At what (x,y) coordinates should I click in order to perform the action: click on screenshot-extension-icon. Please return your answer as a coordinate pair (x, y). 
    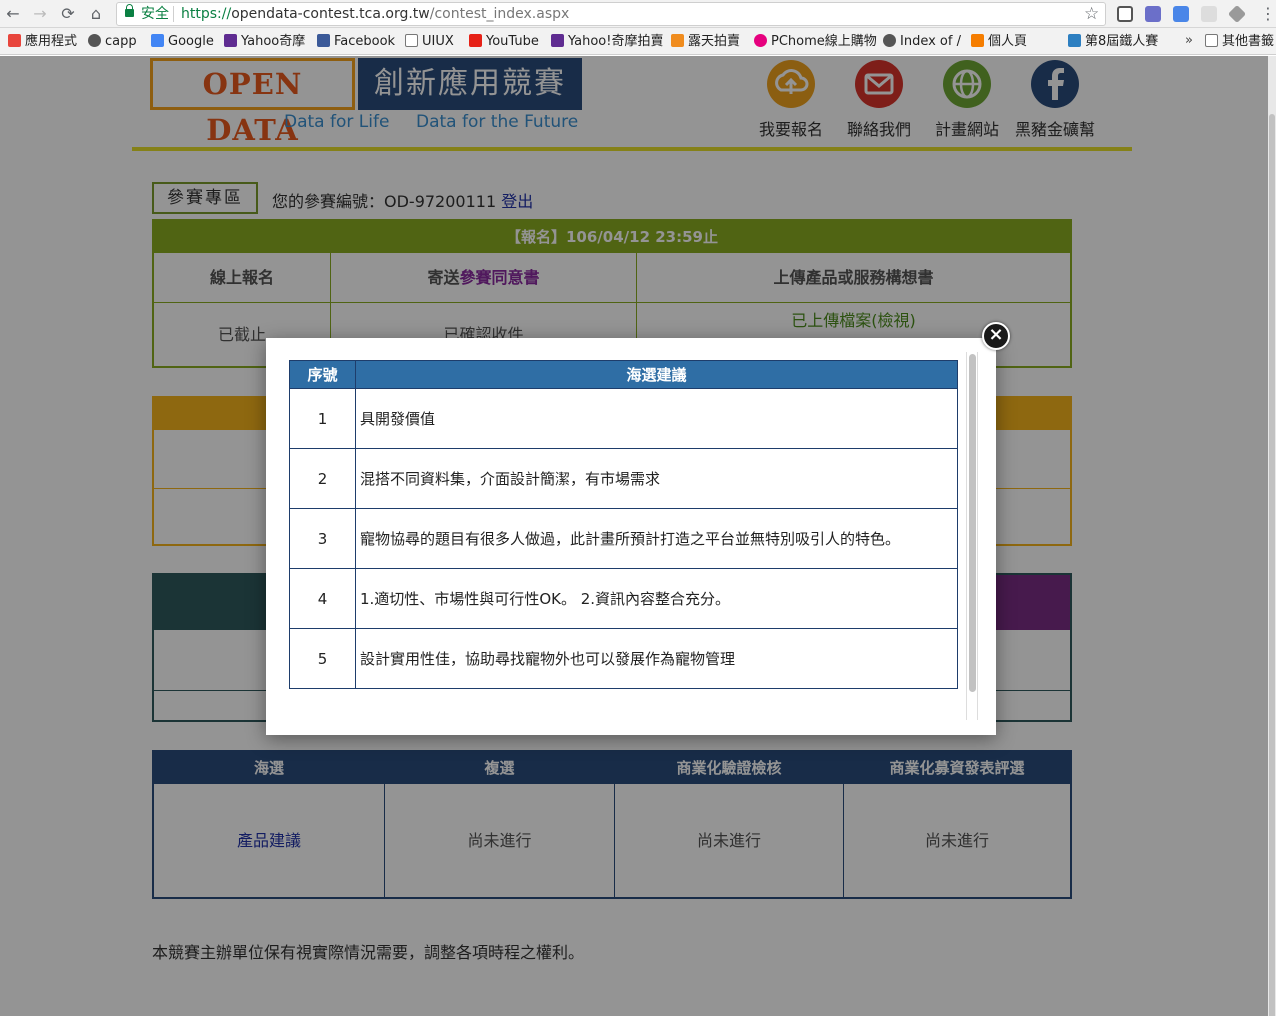
    Looking at the image, I should click on (1125, 14).